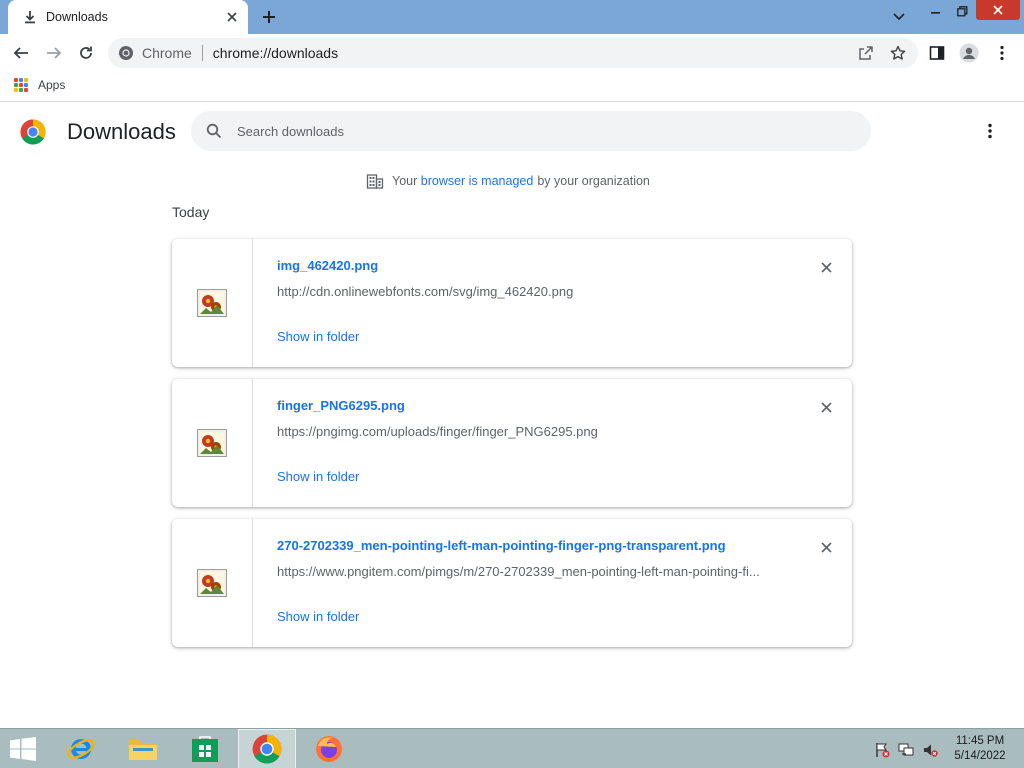 The height and width of the screenshot is (768, 1024). Describe the element at coordinates (593, 181) in the screenshot. I see `managed-suffix: by your organization` at that location.